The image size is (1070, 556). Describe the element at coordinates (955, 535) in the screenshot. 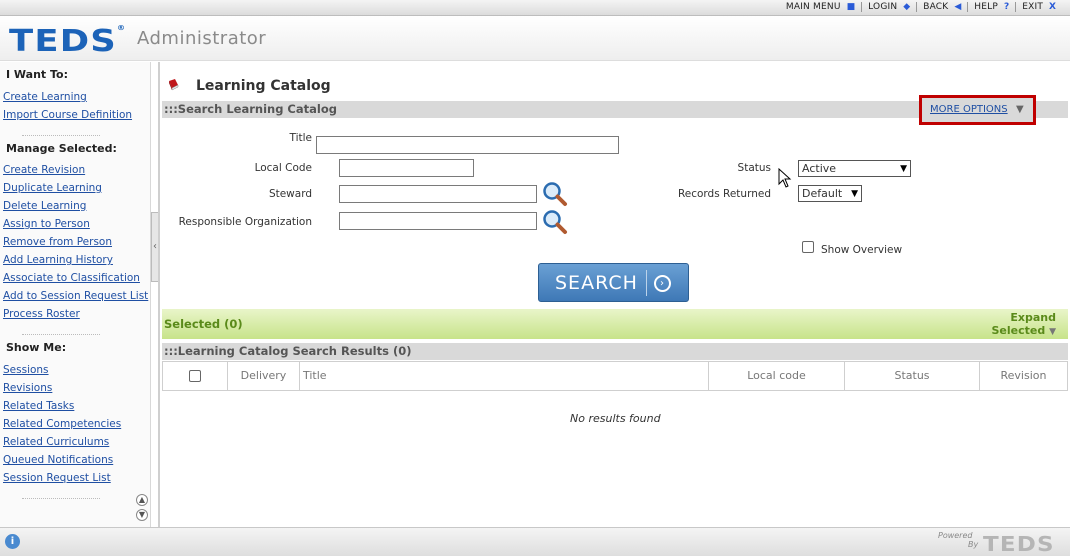

I see `powered-line1: Powered` at that location.